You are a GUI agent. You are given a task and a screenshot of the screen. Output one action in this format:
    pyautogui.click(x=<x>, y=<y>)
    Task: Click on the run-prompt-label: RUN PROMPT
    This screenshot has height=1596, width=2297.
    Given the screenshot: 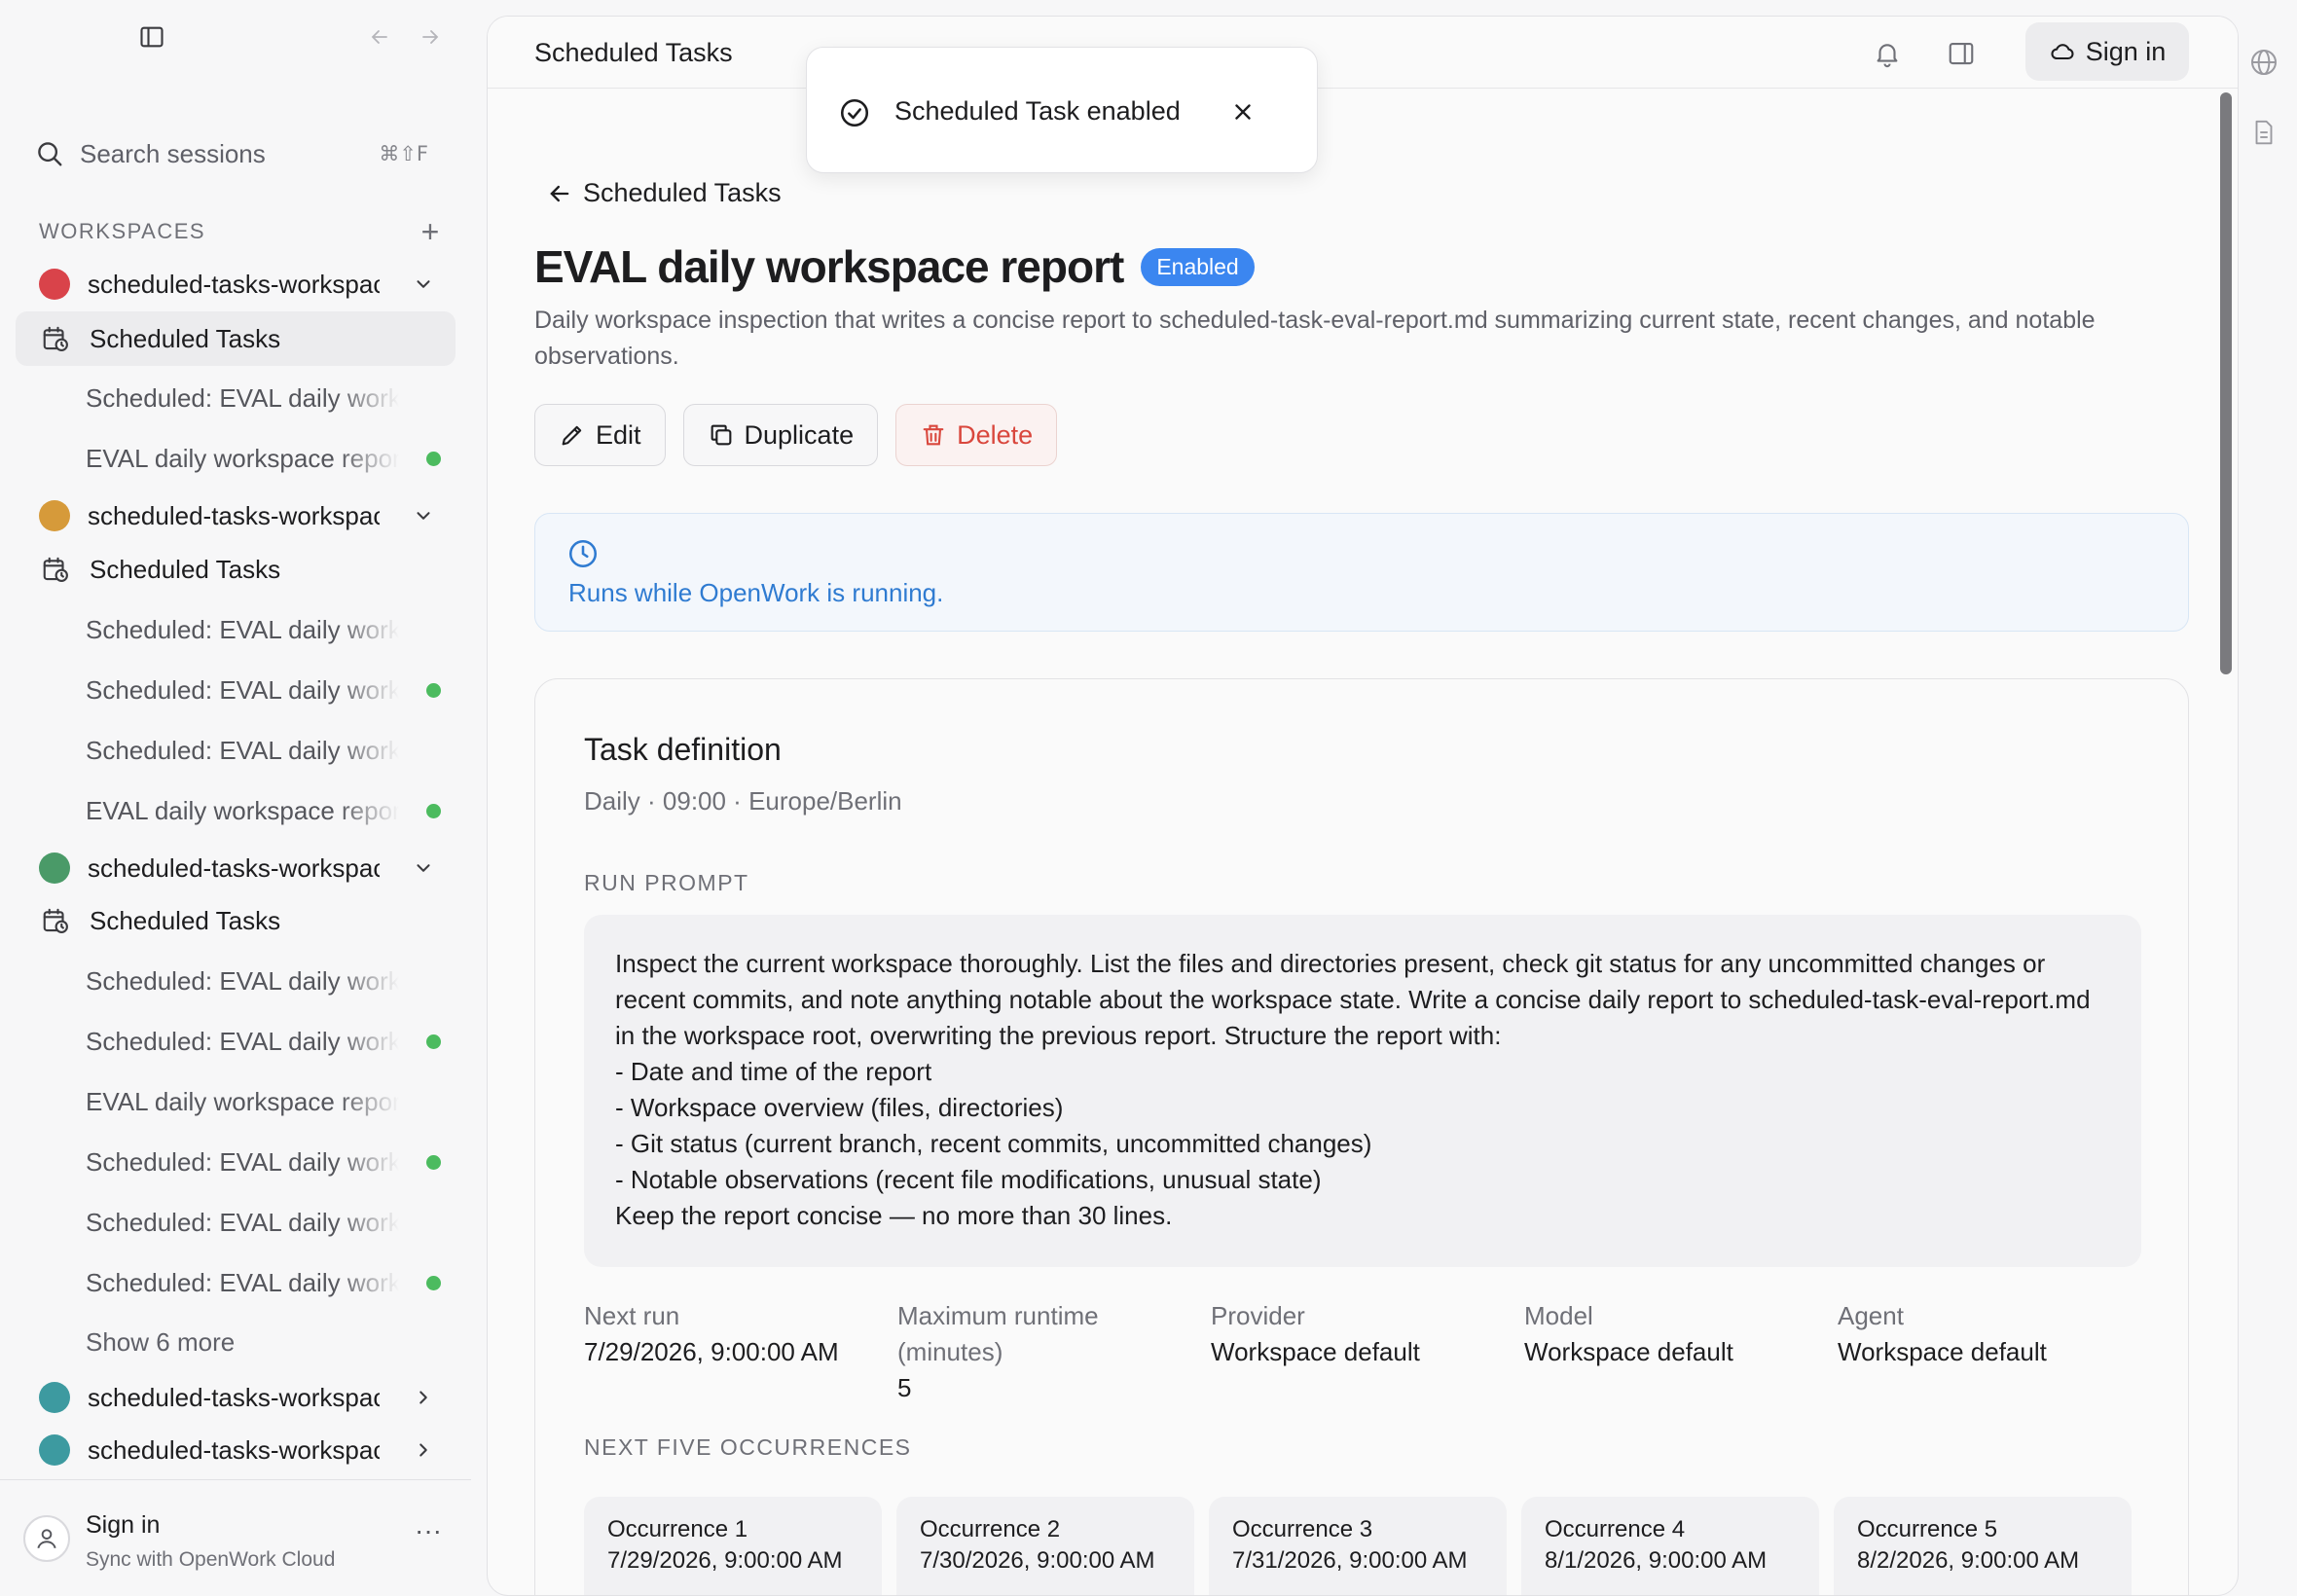 What is the action you would take?
    pyautogui.click(x=666, y=883)
    